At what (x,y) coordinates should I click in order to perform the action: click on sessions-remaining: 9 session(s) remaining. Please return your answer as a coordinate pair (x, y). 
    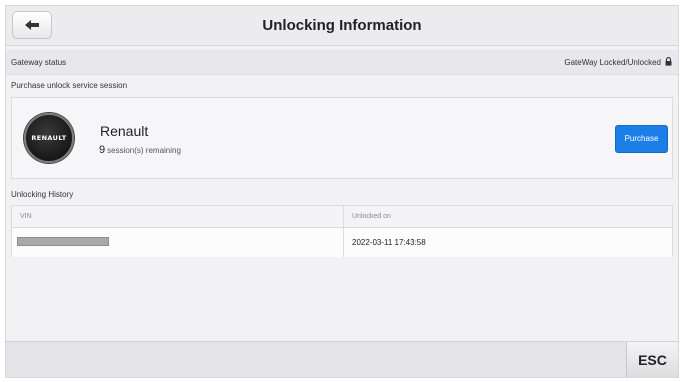
    Looking at the image, I should click on (140, 150).